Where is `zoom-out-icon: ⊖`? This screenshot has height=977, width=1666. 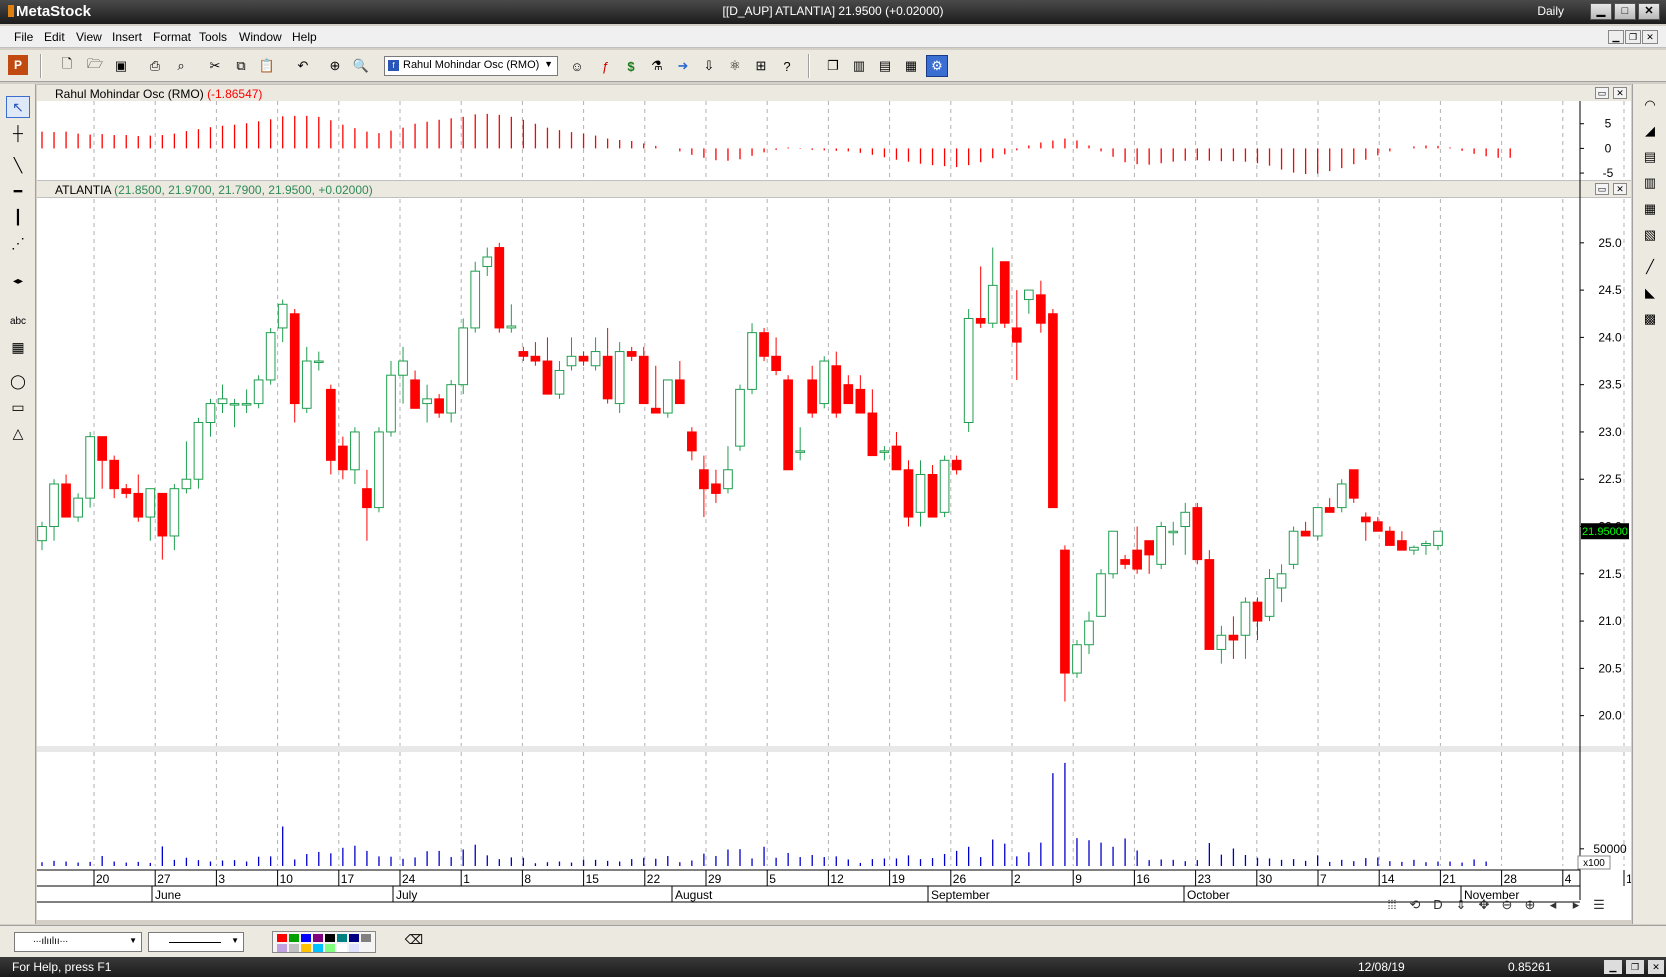 zoom-out-icon: ⊖ is located at coordinates (1507, 904).